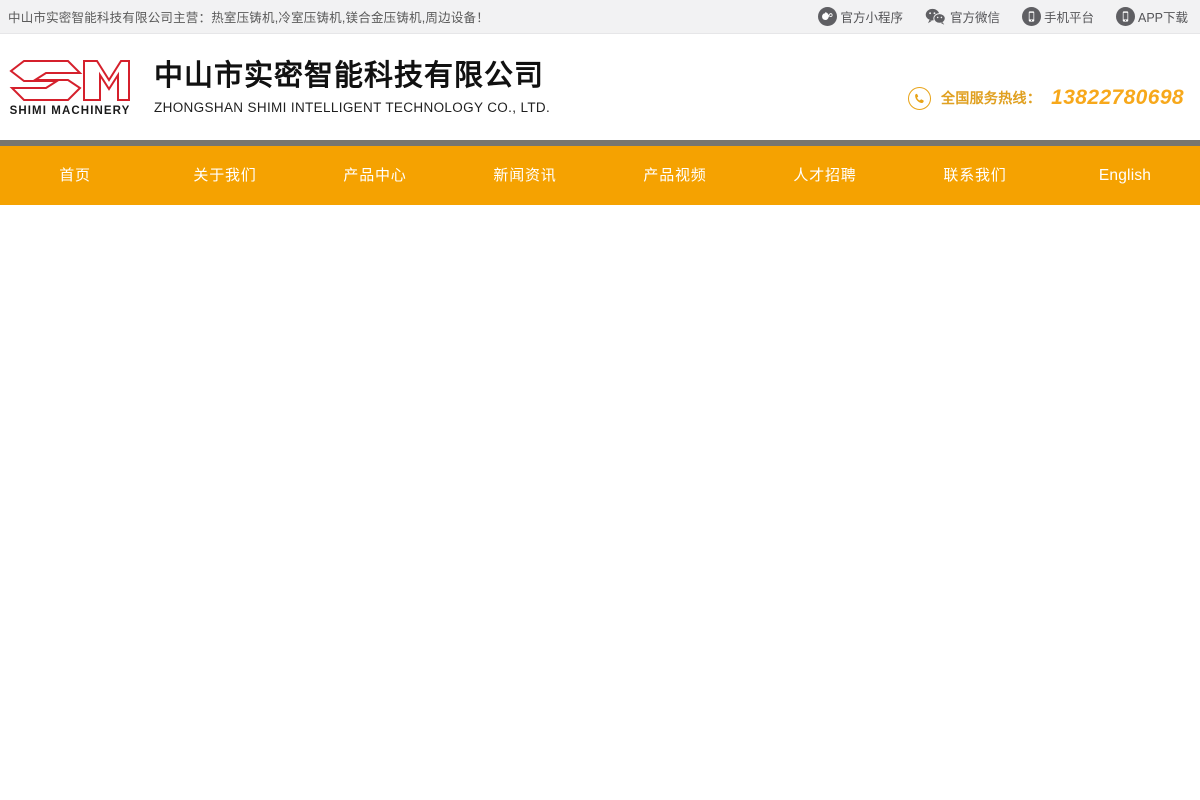 This screenshot has height=800, width=1200. Describe the element at coordinates (70, 110) in the screenshot. I see `logo-subtitle: SHIMI MACHINERY` at that location.